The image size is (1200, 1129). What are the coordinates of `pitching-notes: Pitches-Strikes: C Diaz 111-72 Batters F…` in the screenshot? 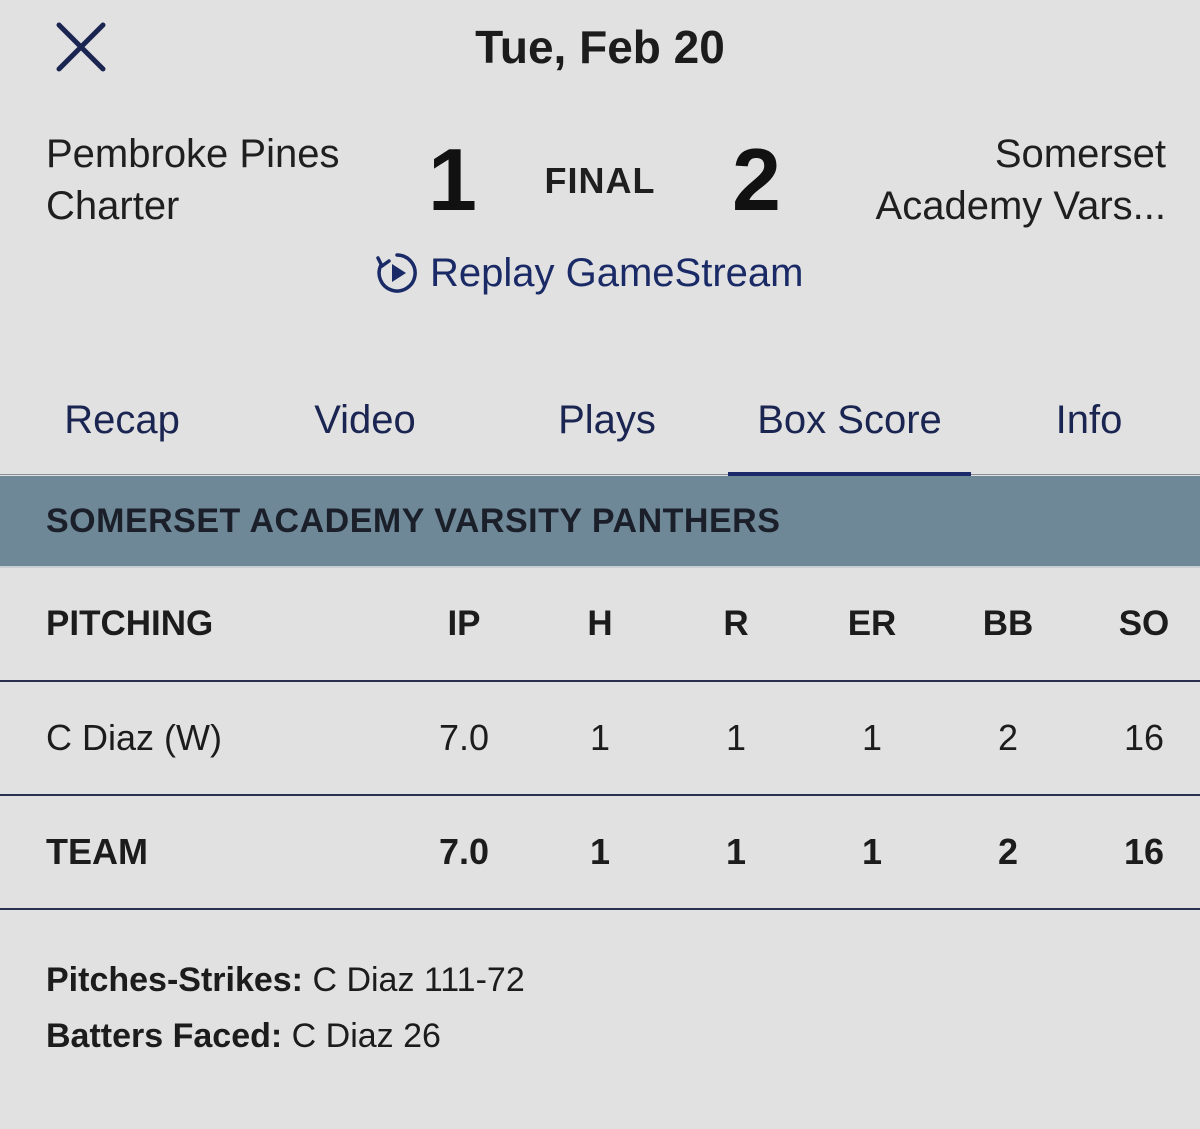 It's located at (285, 1008).